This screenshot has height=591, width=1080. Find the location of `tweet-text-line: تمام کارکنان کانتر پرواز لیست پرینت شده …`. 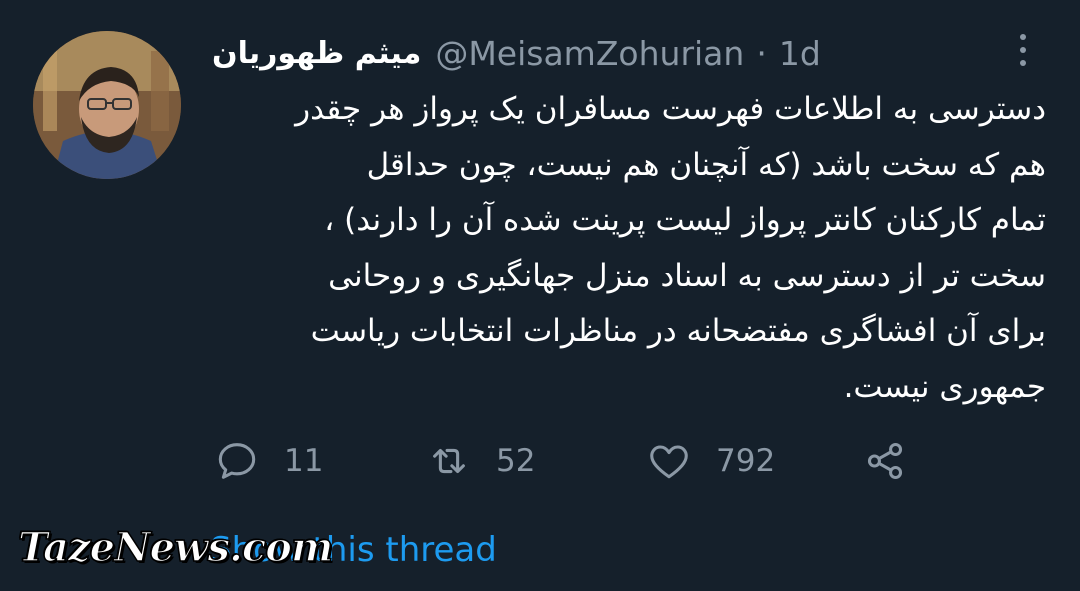

tweet-text-line: تمام کارکنان کانتر پرواز لیست پرینت شده … is located at coordinates (685, 220).